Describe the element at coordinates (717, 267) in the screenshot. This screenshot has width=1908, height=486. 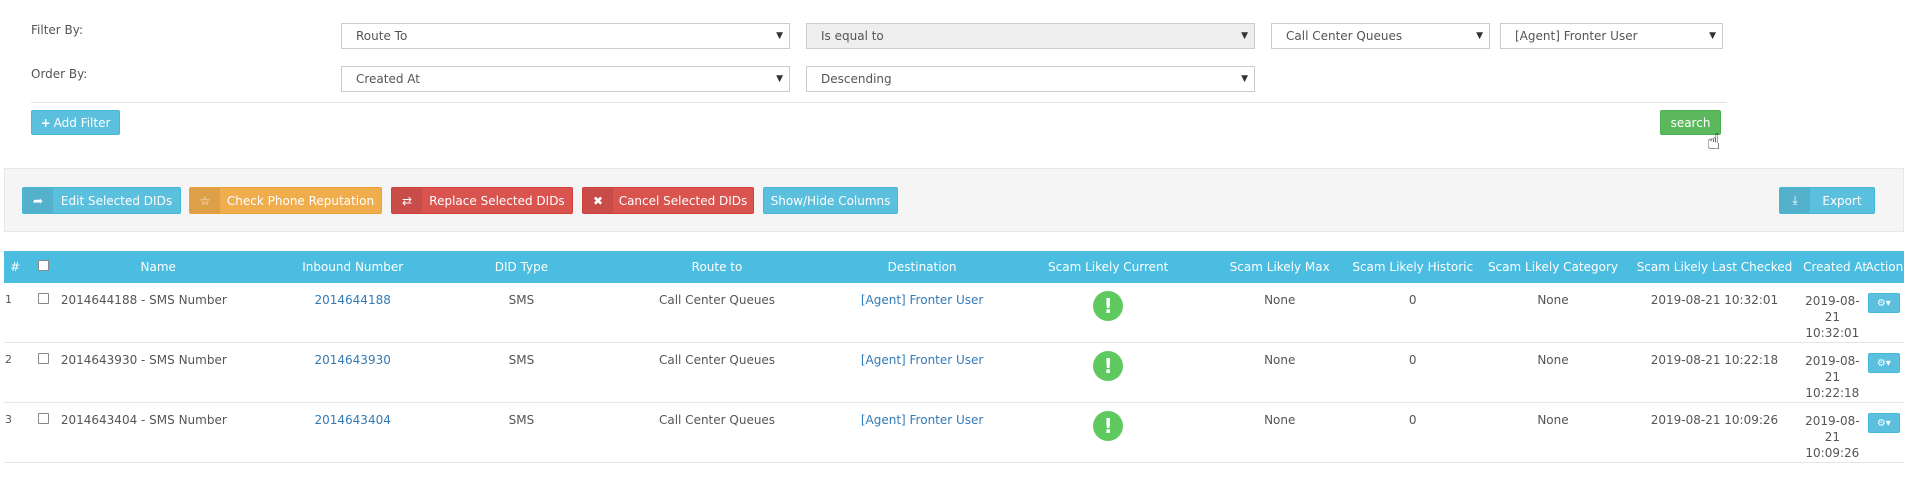
I see `header-route-to: Route to` at that location.